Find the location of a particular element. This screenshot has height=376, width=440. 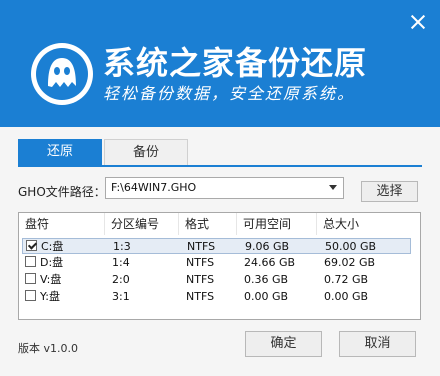

free-cell: 0.00 GB is located at coordinates (266, 296).